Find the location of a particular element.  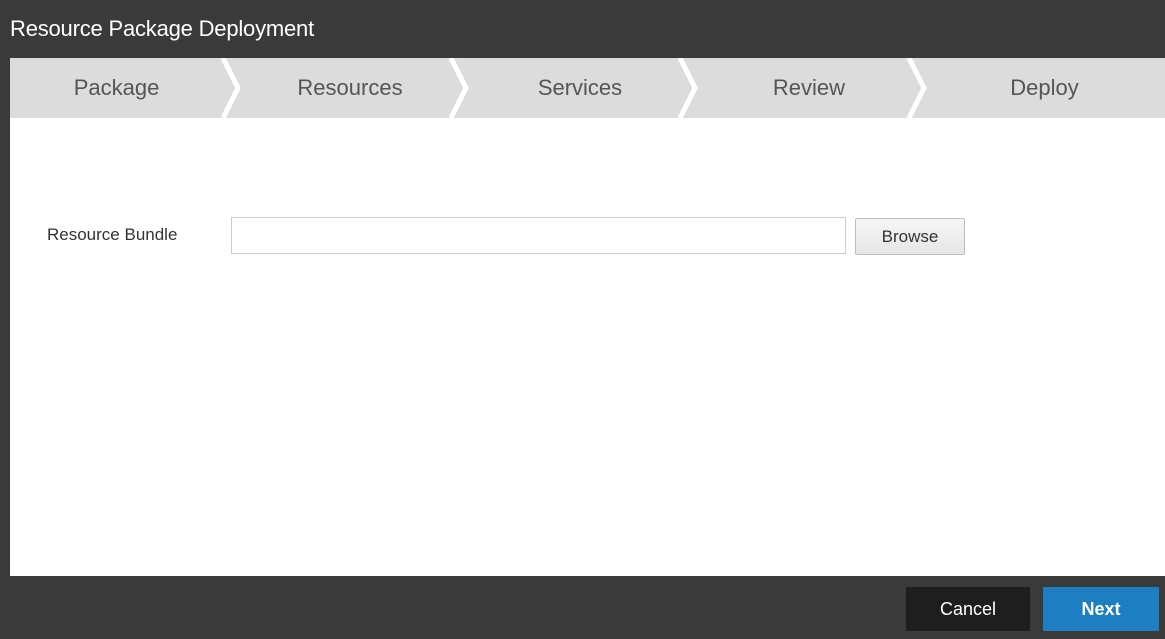

dialog-title: Resource Package Deployment is located at coordinates (162, 28).